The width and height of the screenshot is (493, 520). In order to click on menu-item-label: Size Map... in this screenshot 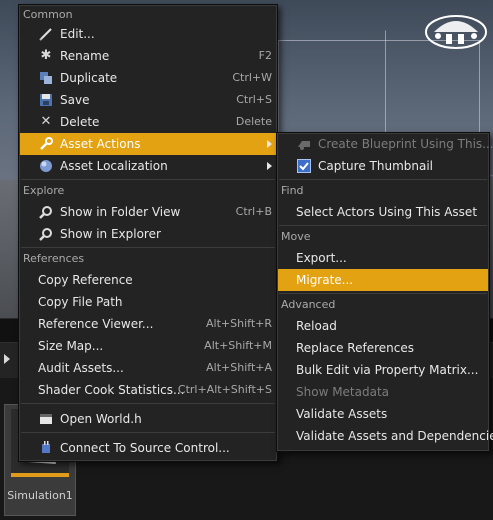, I will do `click(71, 346)`.